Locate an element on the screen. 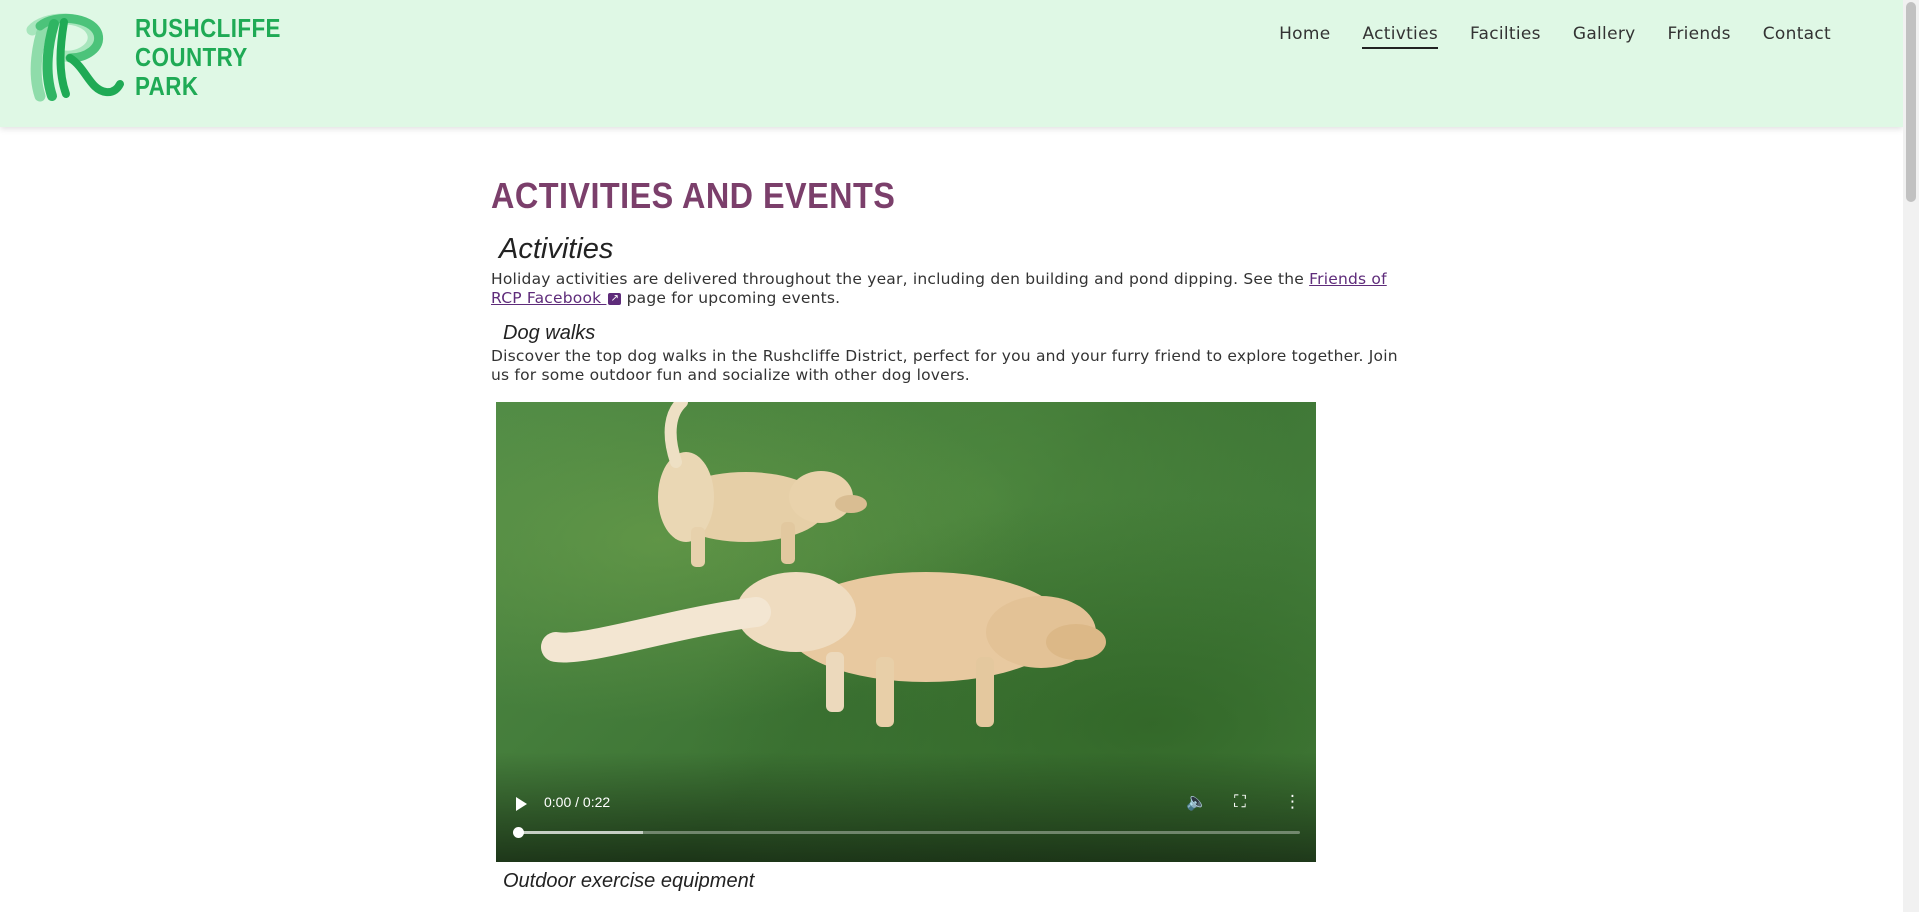  video-buffered-bar is located at coordinates (581, 832).